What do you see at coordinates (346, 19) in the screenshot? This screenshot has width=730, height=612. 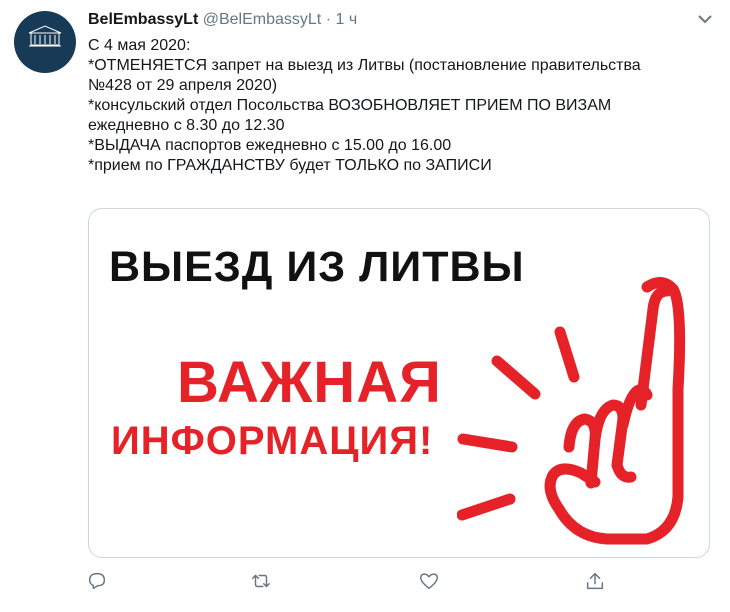 I see `timestamp: 1 ч` at bounding box center [346, 19].